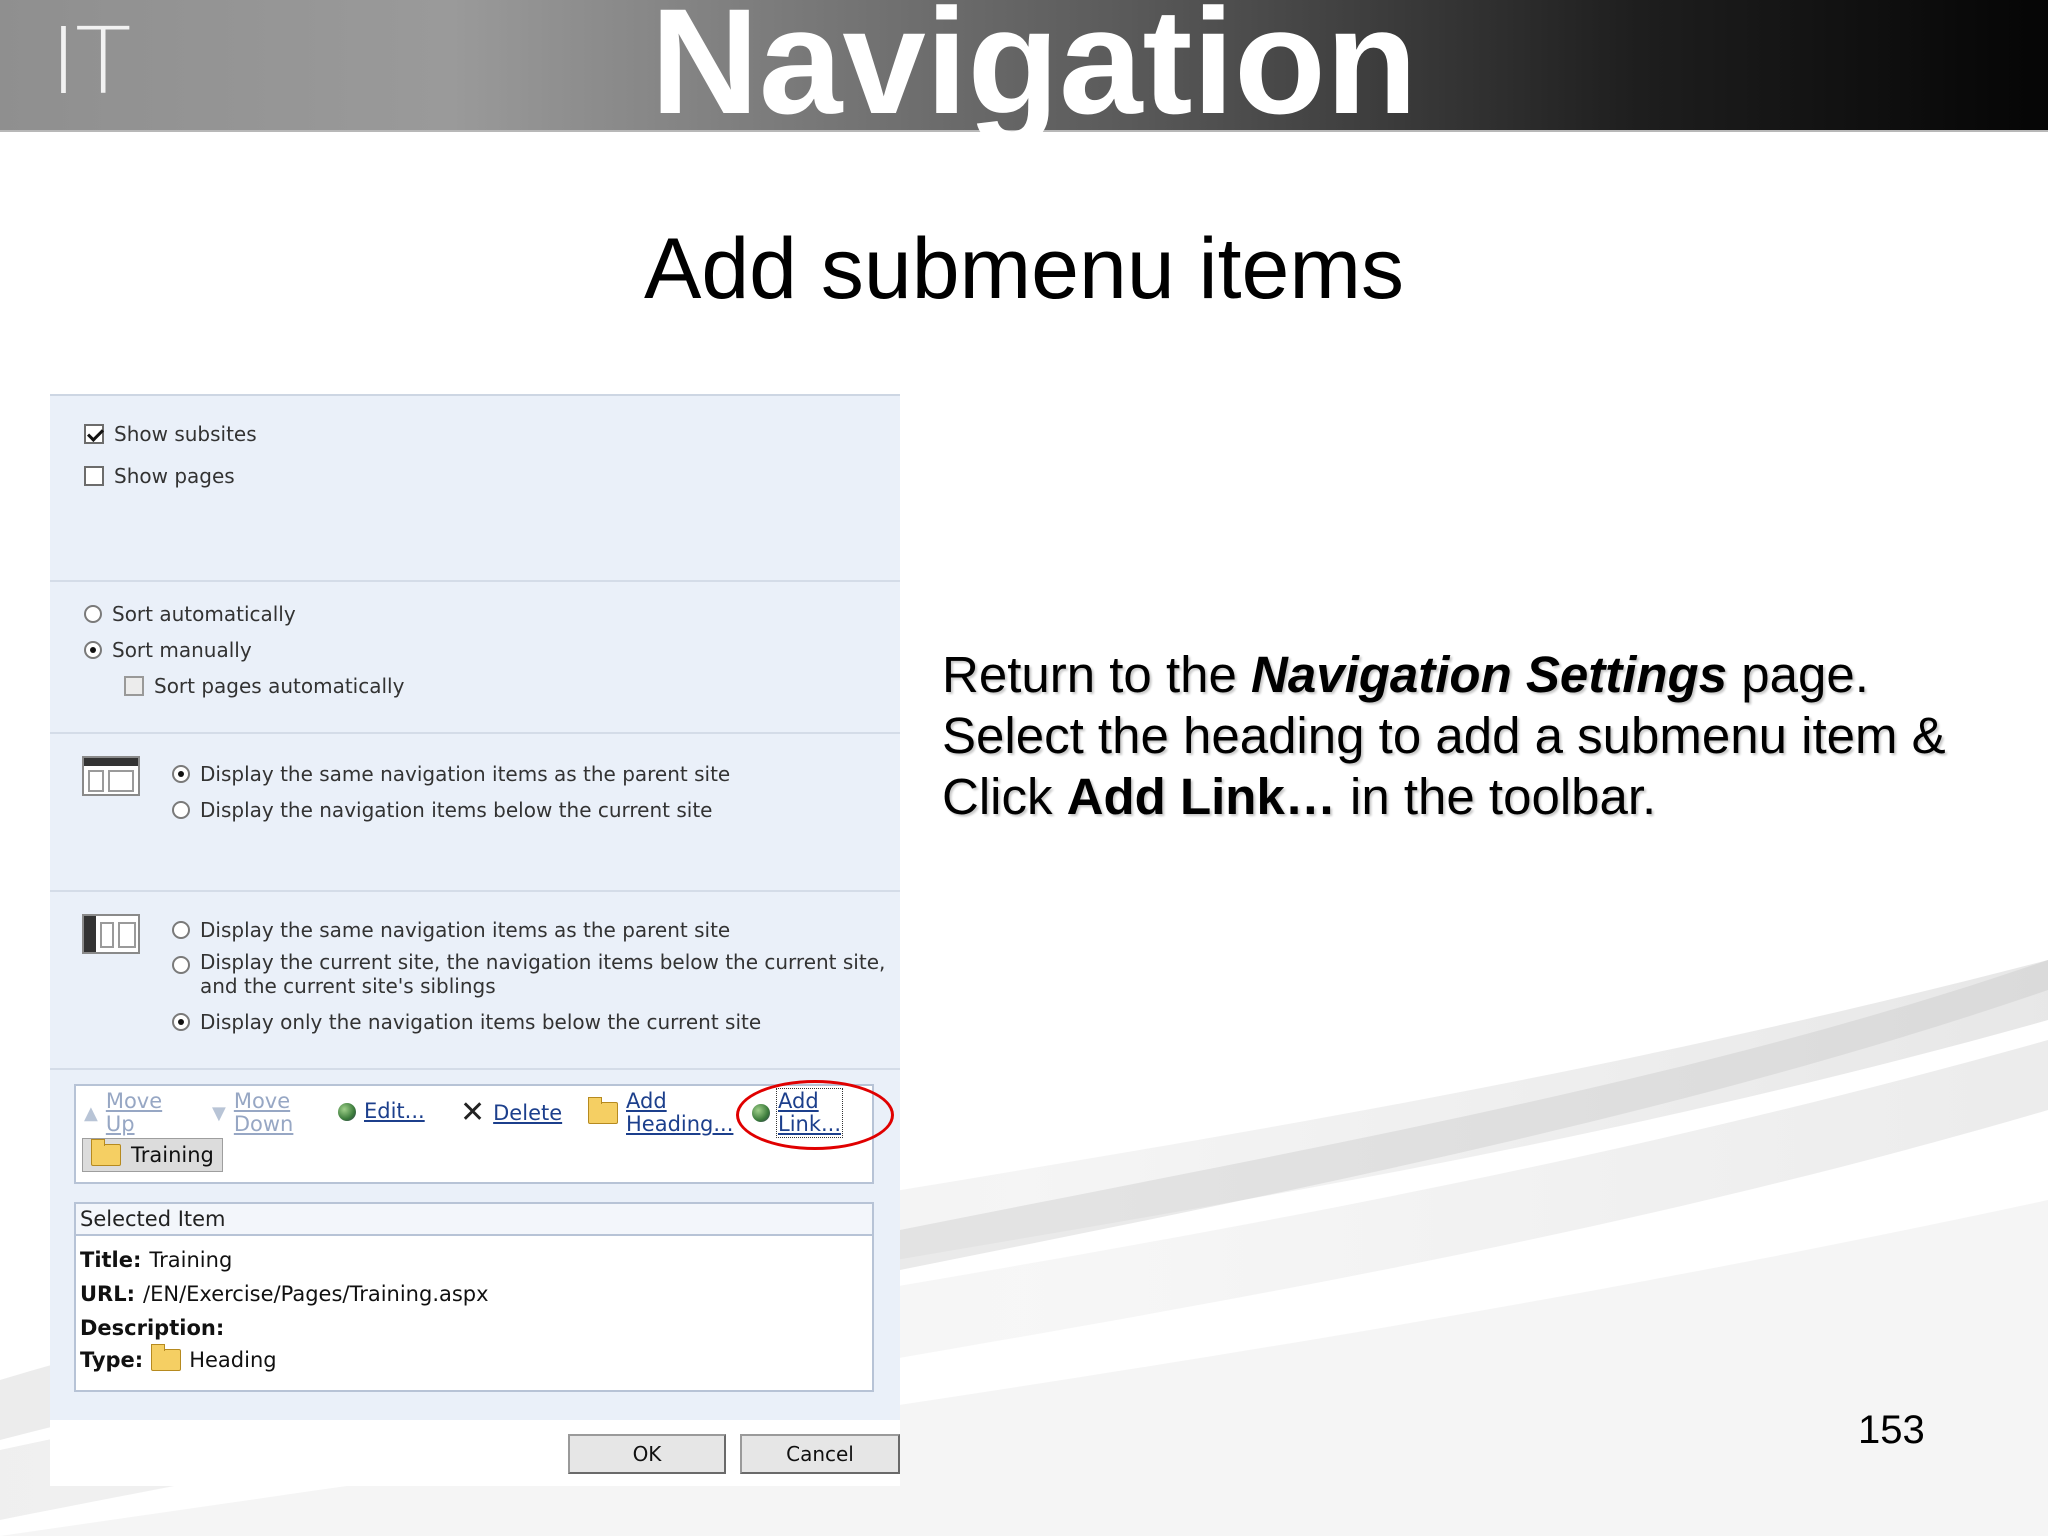 This screenshot has height=1536, width=2048. I want to click on selected-item-type: Type: Heading, so click(178, 1358).